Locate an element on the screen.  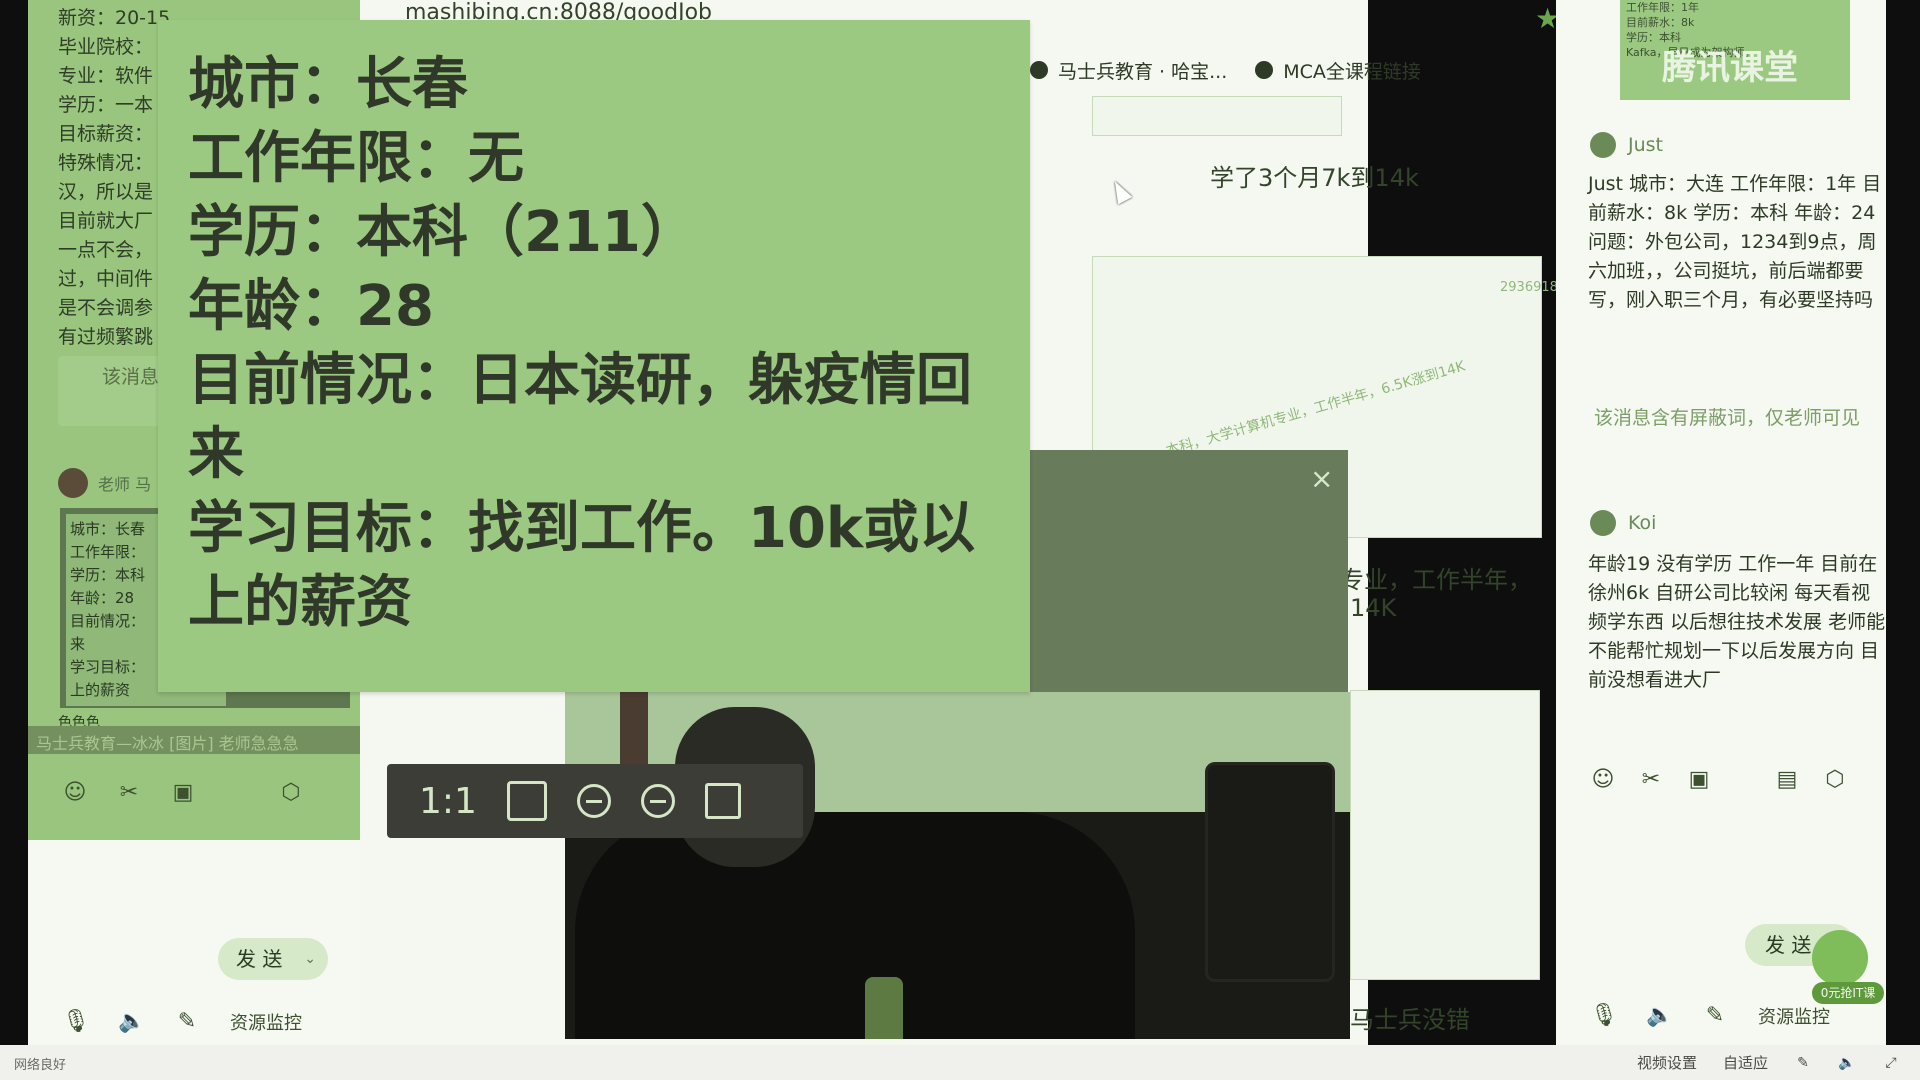
chevron-down-icon: ⌄ is located at coordinates (310, 959).